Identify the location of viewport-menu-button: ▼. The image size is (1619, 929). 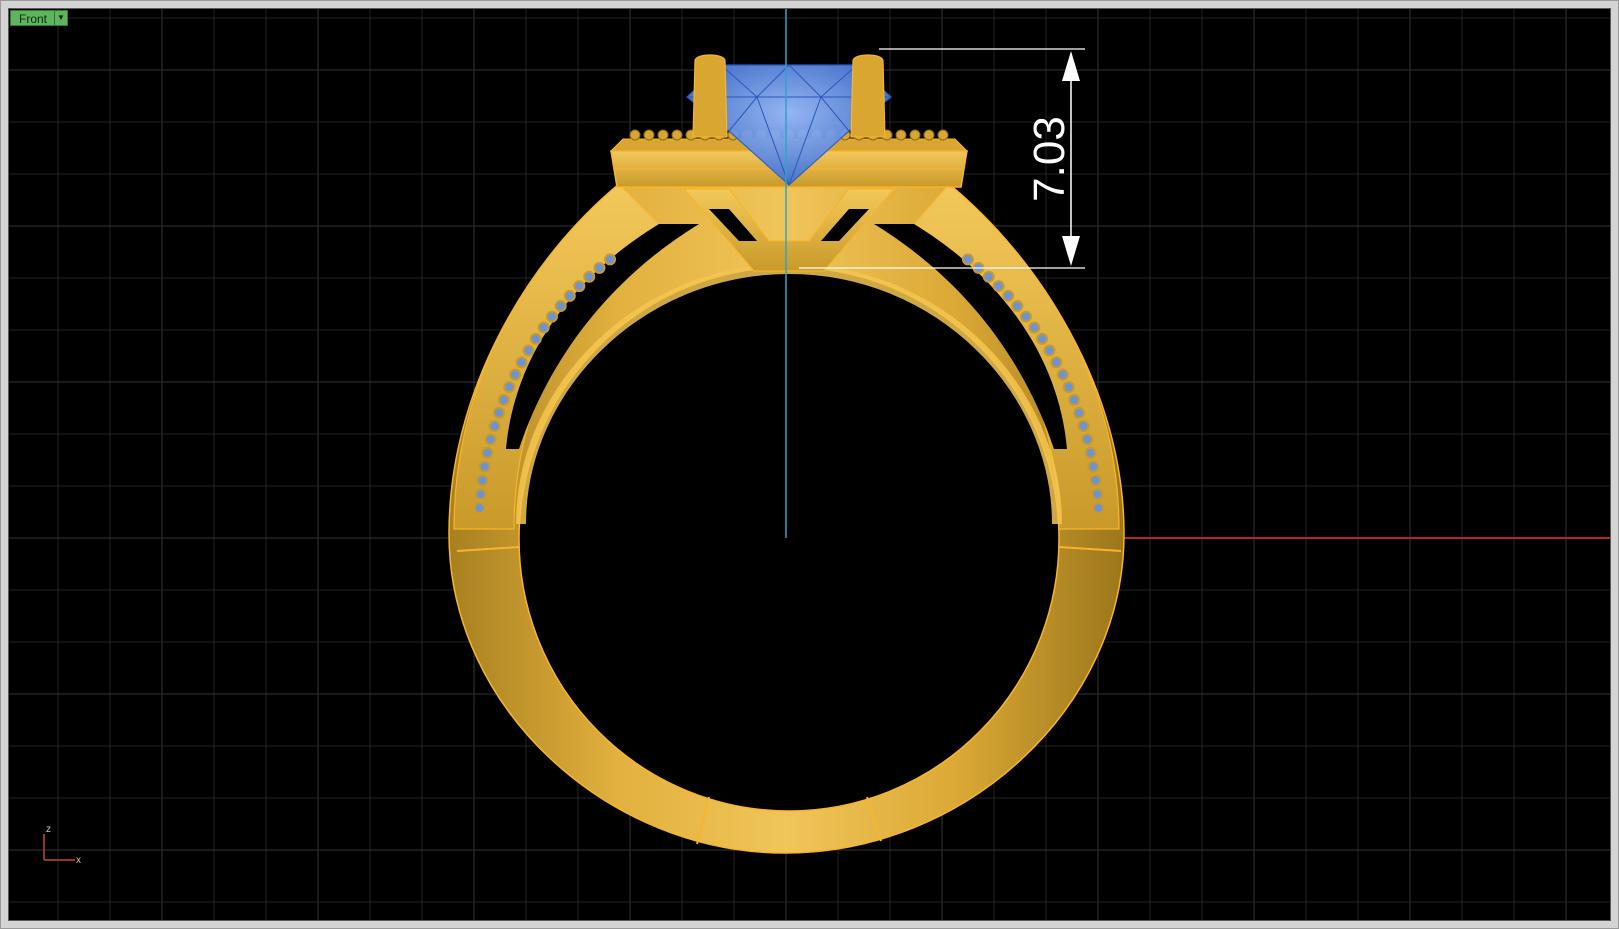
(61, 18).